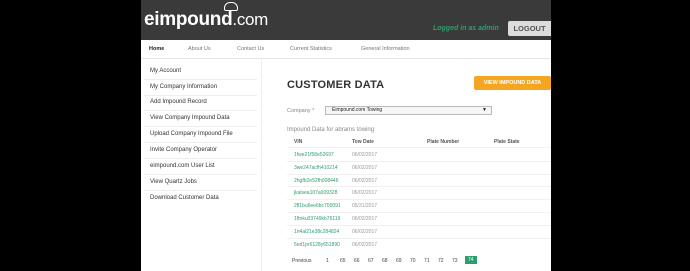 This screenshot has height=271, width=690. I want to click on sidebar-item-invite-operator: Invite Company Operator, so click(183, 150).